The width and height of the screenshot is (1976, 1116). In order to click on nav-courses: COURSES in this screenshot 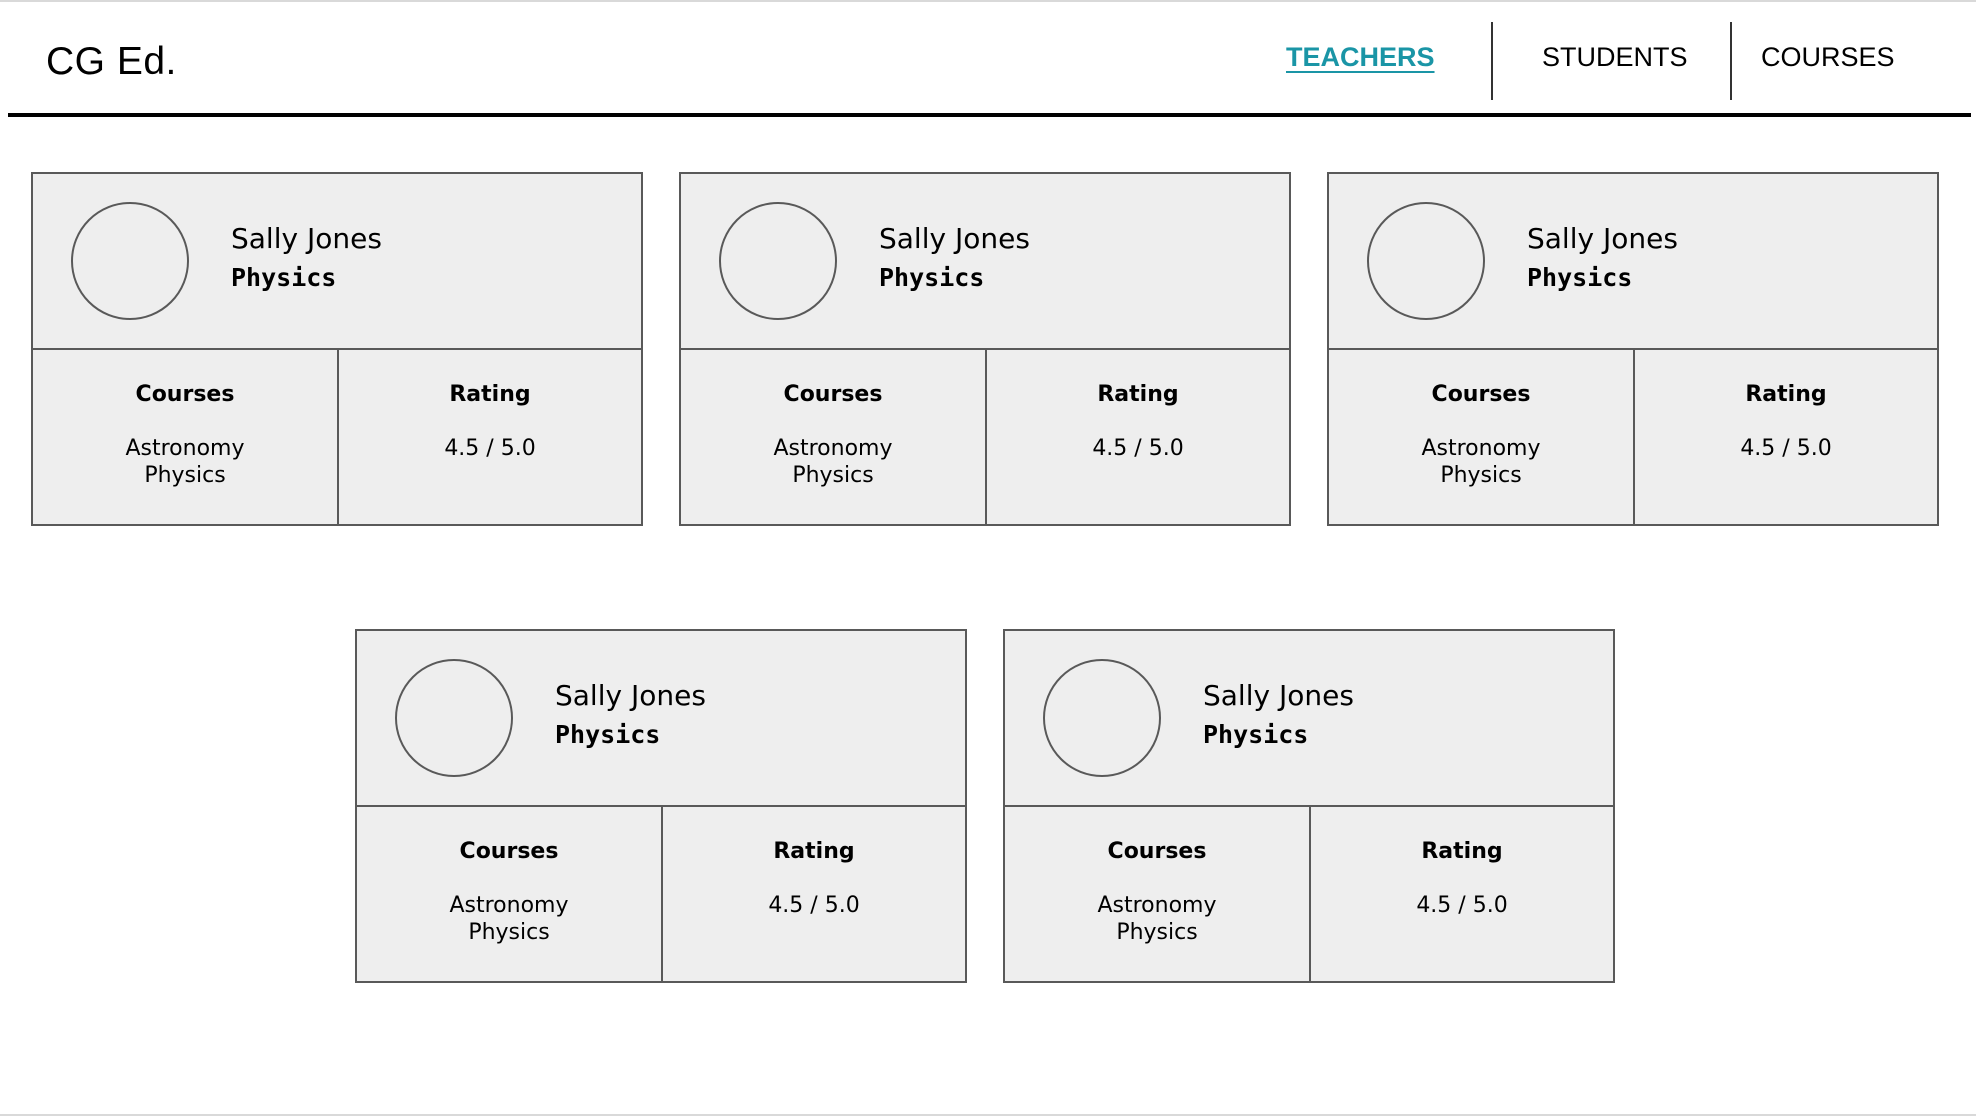, I will do `click(1828, 57)`.